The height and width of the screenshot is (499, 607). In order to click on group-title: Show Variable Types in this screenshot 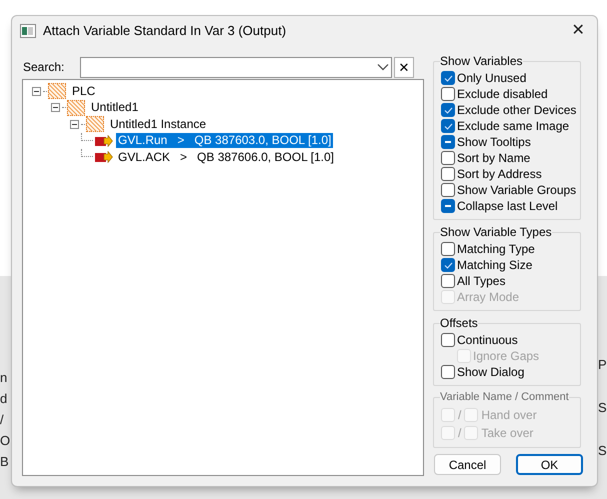, I will do `click(496, 232)`.